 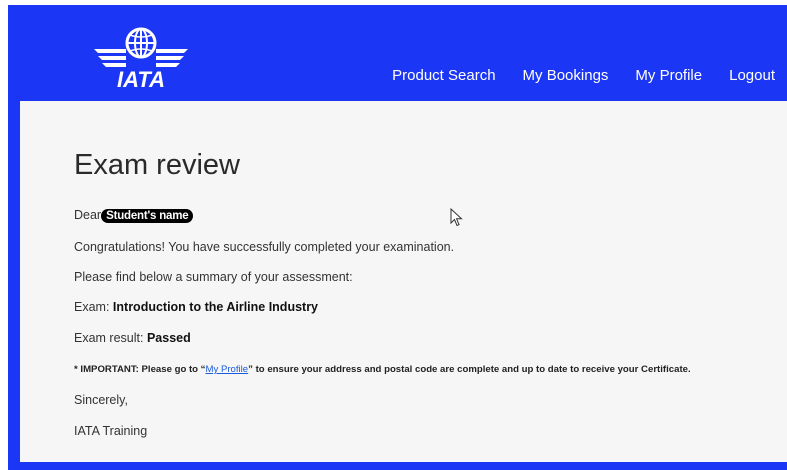 I want to click on greeting-prefix: Dear, so click(x=88, y=215).